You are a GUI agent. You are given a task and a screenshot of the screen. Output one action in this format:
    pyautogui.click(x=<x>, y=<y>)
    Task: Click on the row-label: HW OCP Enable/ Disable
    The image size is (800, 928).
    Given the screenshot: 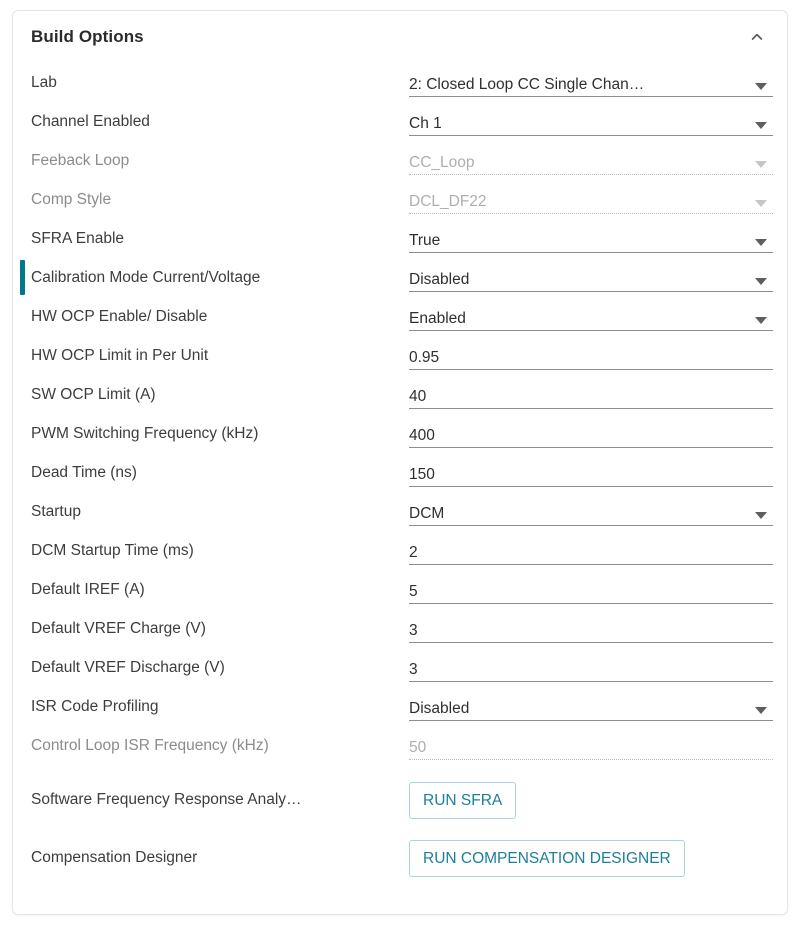 What is the action you would take?
    pyautogui.click(x=119, y=316)
    